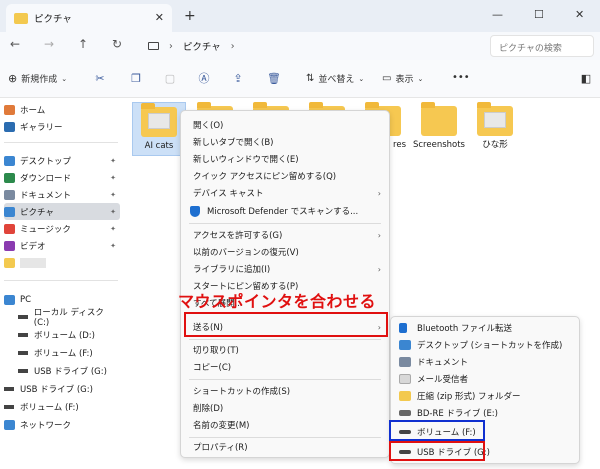 This screenshot has width=600, height=469. What do you see at coordinates (153, 46) in the screenshot?
I see `monitor-icon` at bounding box center [153, 46].